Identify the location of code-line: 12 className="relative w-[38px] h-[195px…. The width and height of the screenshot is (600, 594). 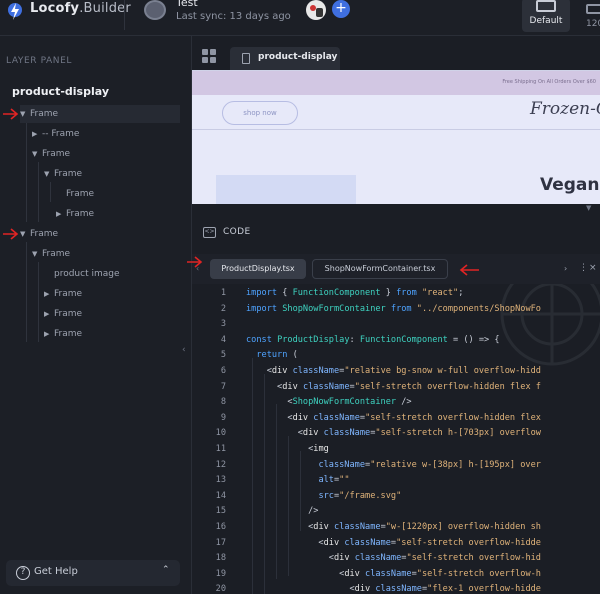
(396, 466).